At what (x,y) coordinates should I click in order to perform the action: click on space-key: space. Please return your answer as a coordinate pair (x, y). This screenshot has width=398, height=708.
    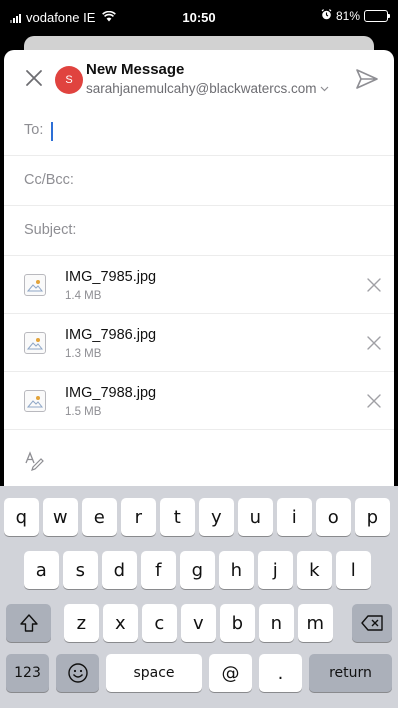
    Looking at the image, I should click on (154, 673).